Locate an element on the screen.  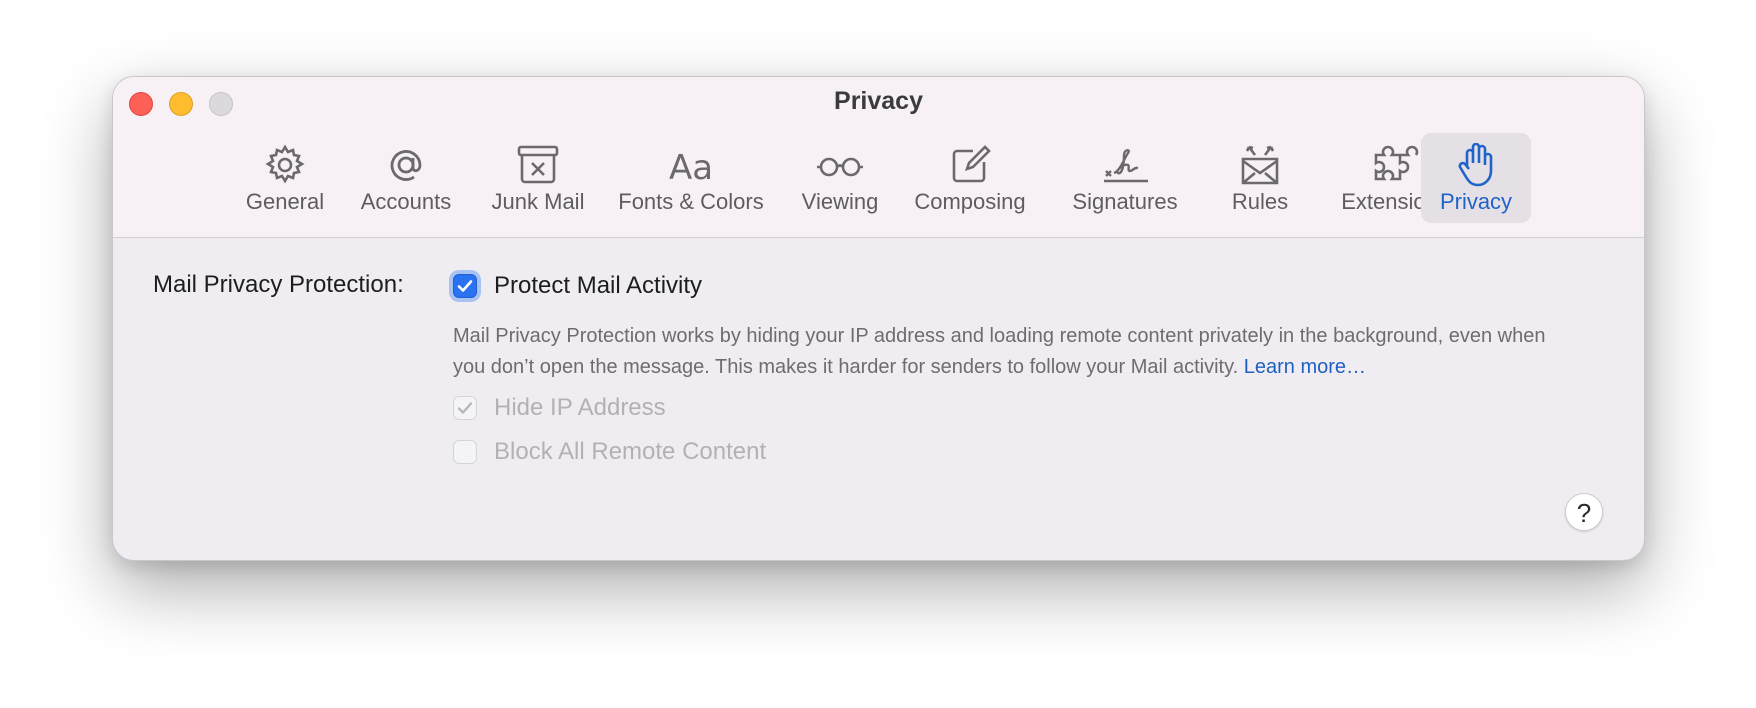
tab-signatures: Signatures is located at coordinates (1125, 178).